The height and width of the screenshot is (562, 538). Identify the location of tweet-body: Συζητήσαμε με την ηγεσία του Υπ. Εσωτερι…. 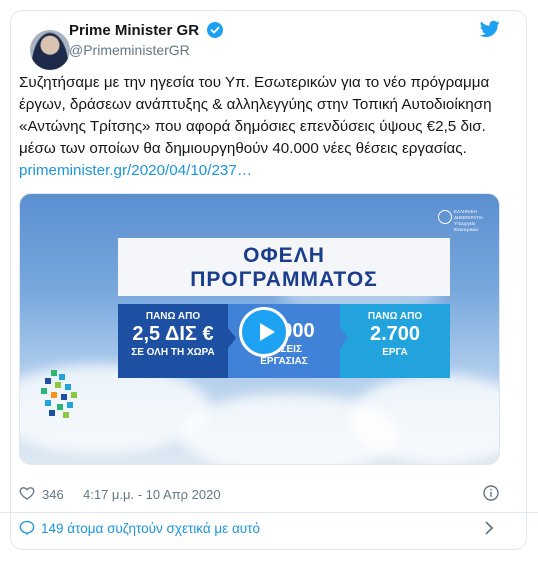
(255, 115).